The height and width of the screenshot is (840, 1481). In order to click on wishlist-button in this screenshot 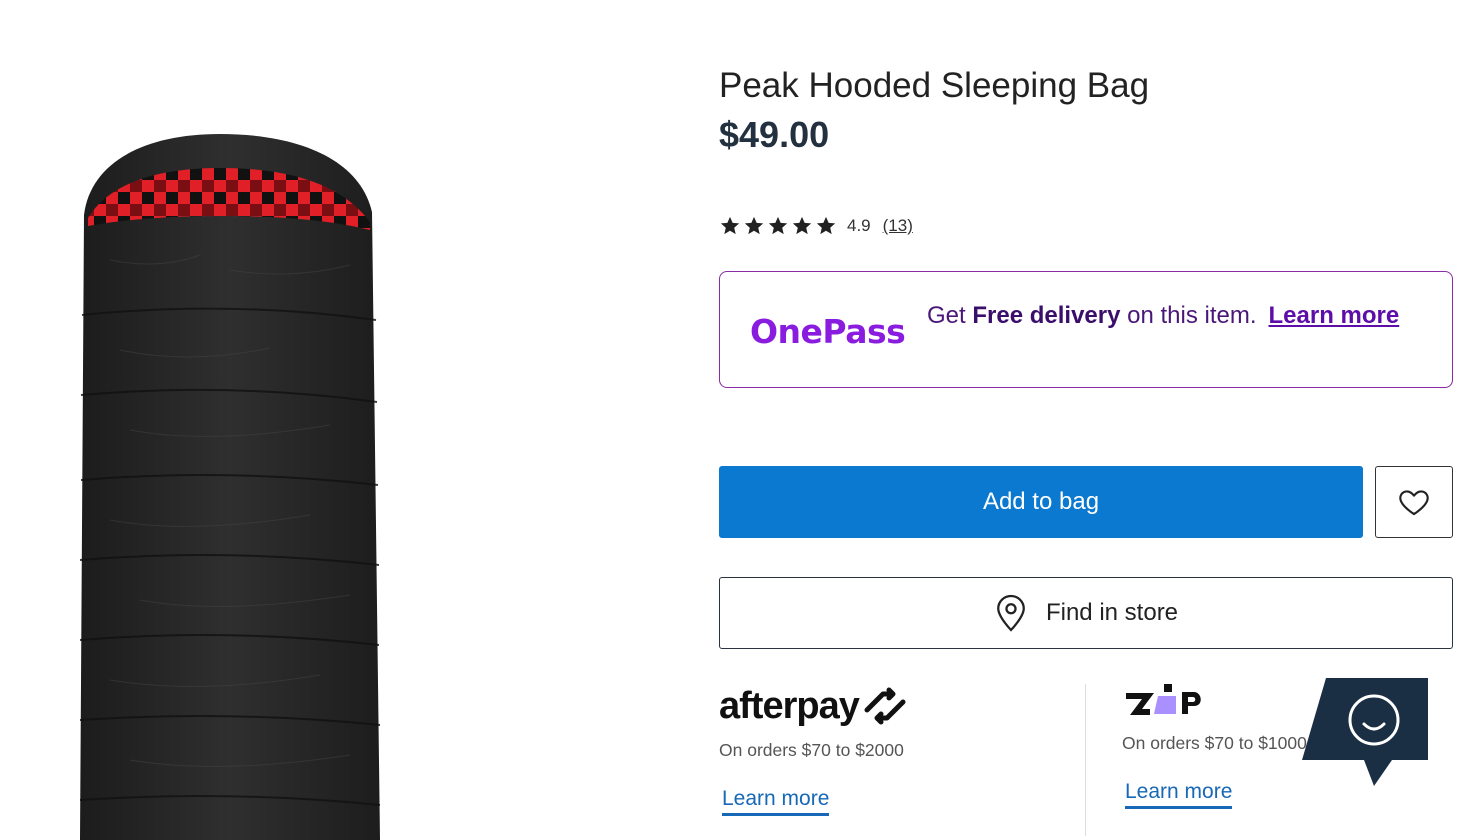, I will do `click(1414, 502)`.